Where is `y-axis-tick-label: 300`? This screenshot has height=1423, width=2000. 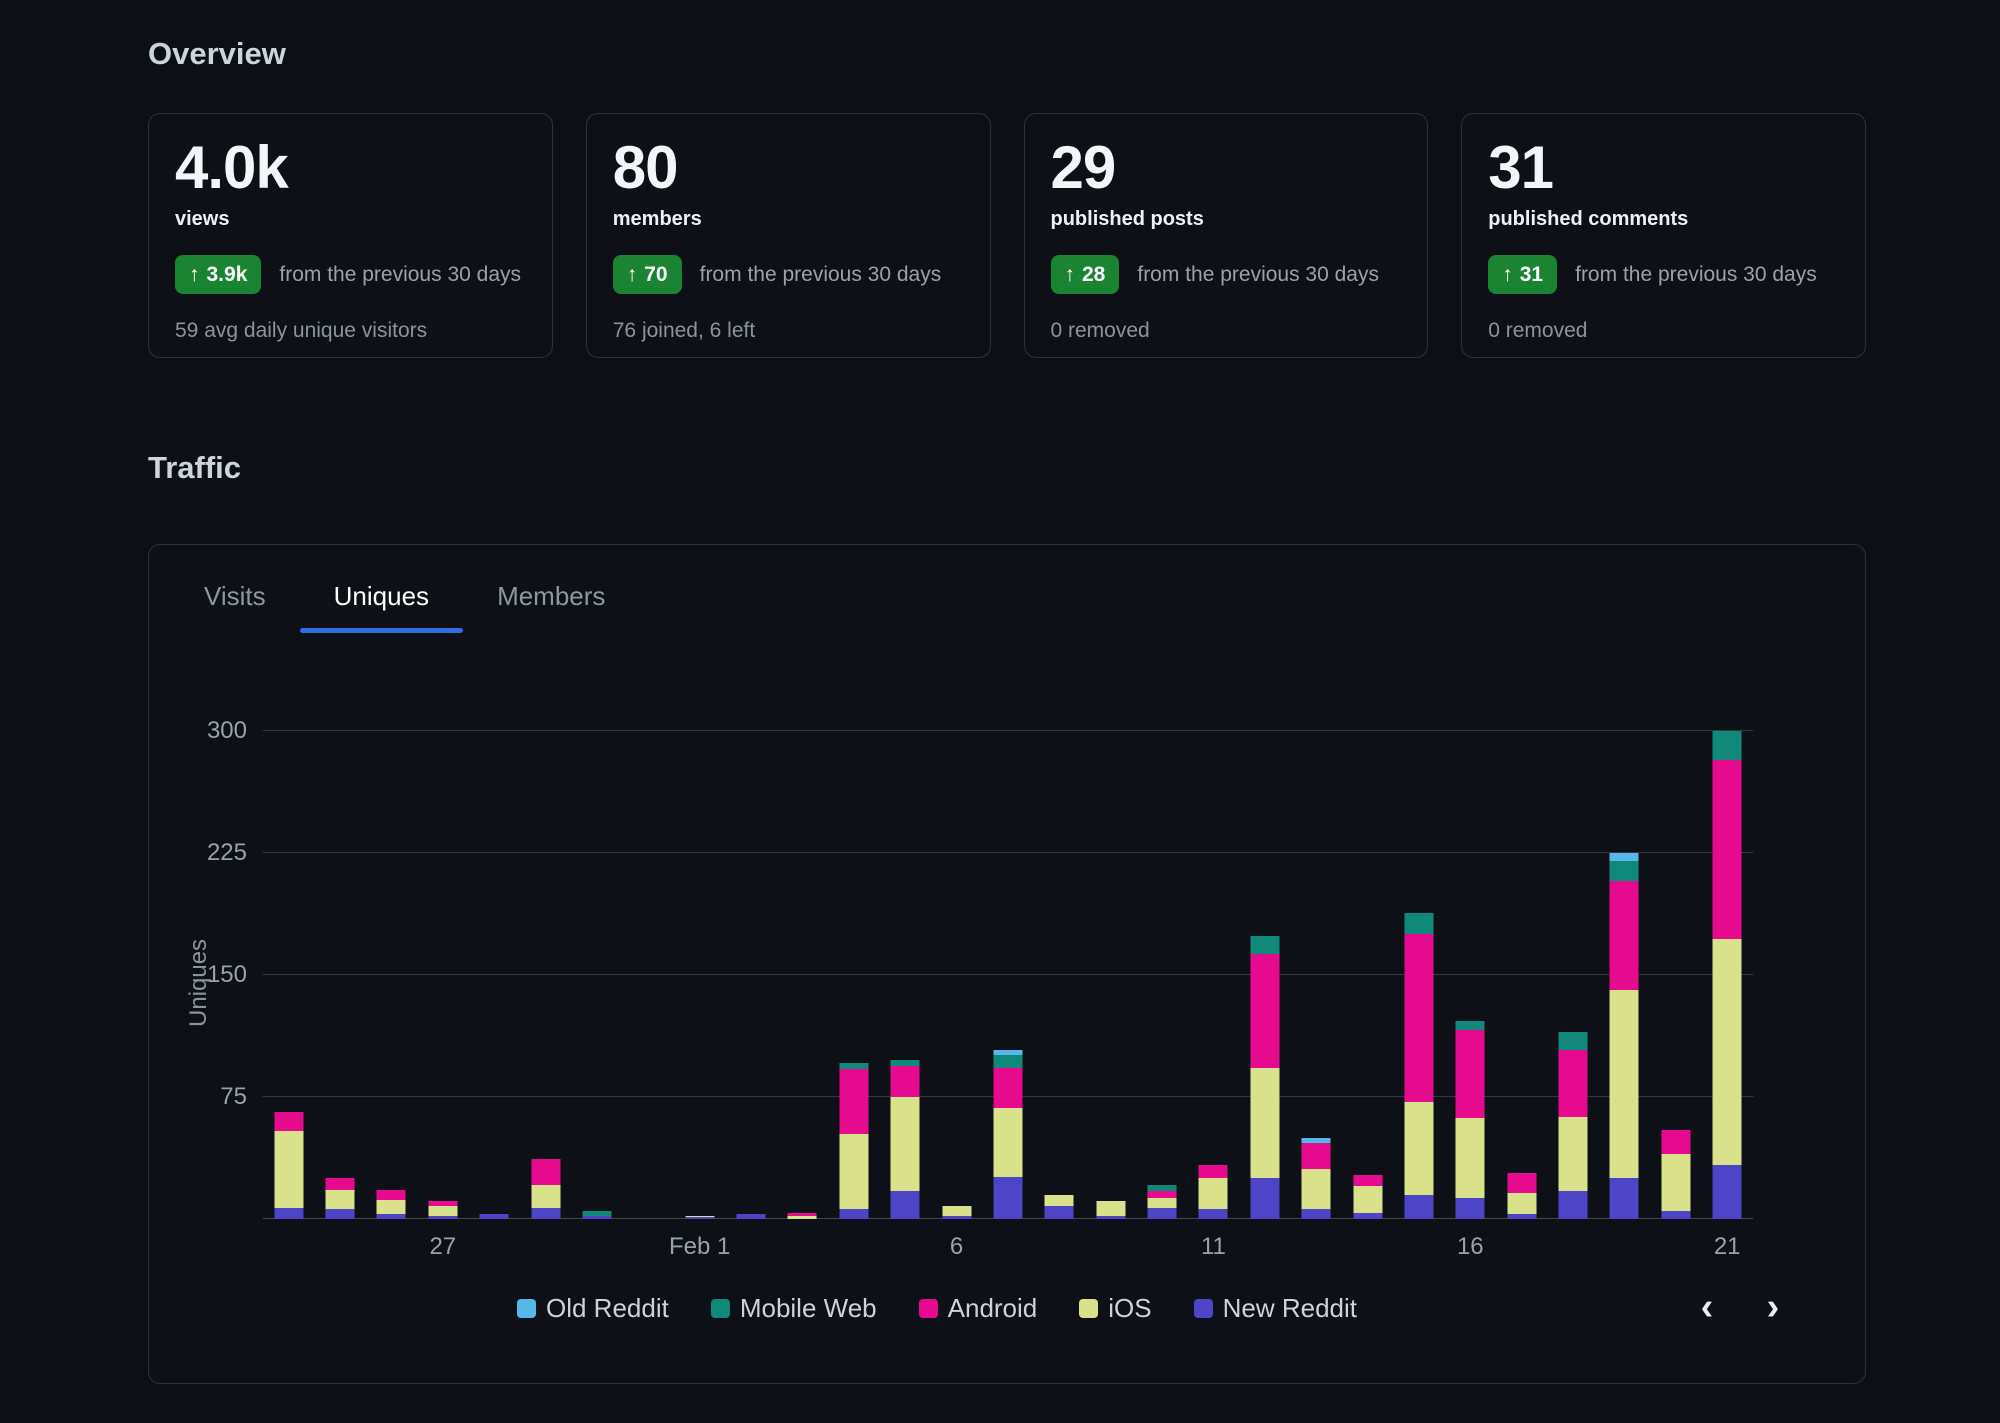
y-axis-tick-label: 300 is located at coordinates (226, 730).